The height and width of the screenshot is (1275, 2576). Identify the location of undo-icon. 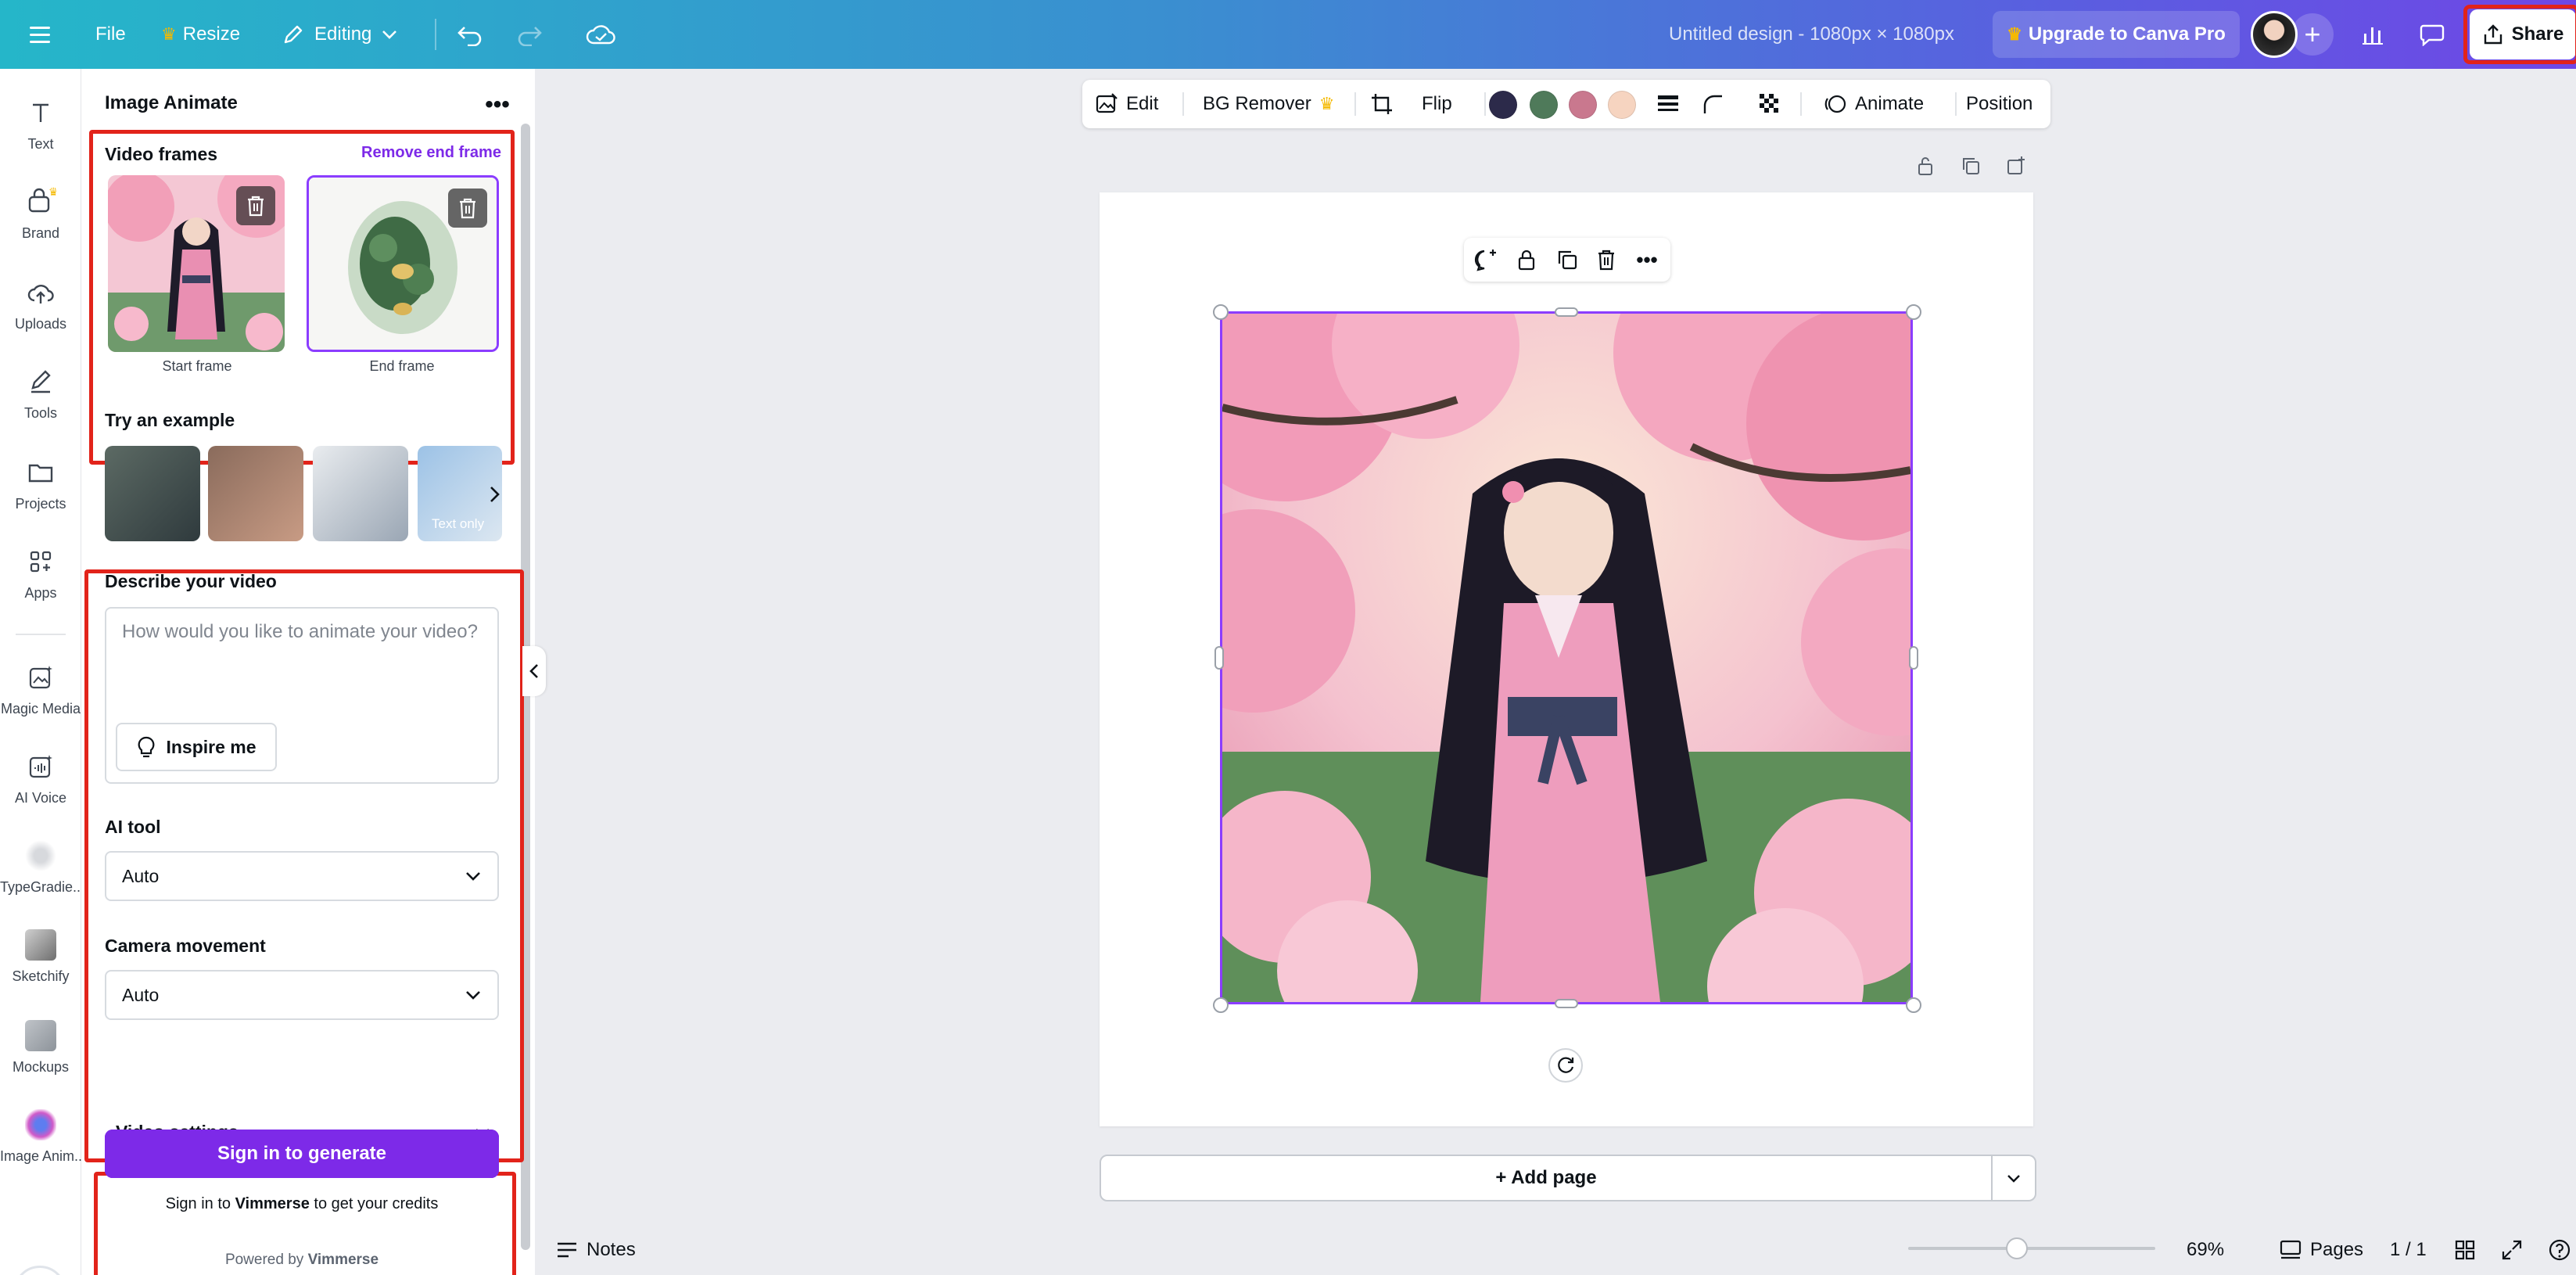
(470, 34).